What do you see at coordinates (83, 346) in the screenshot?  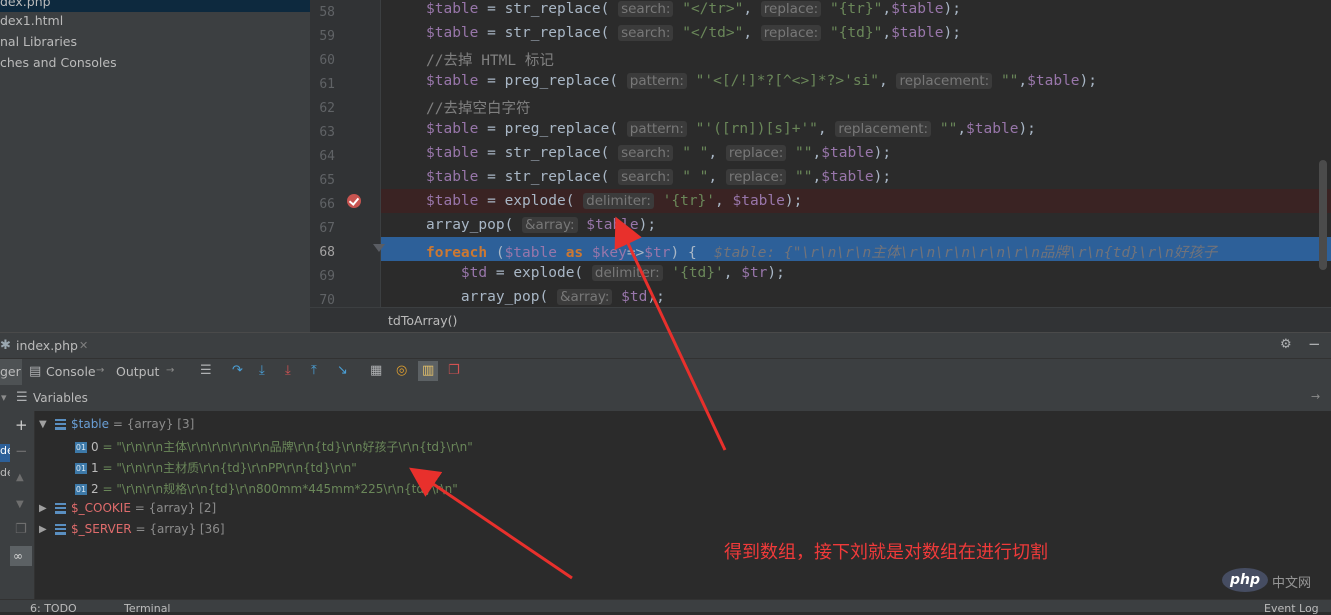 I see `close-icon: ✕` at bounding box center [83, 346].